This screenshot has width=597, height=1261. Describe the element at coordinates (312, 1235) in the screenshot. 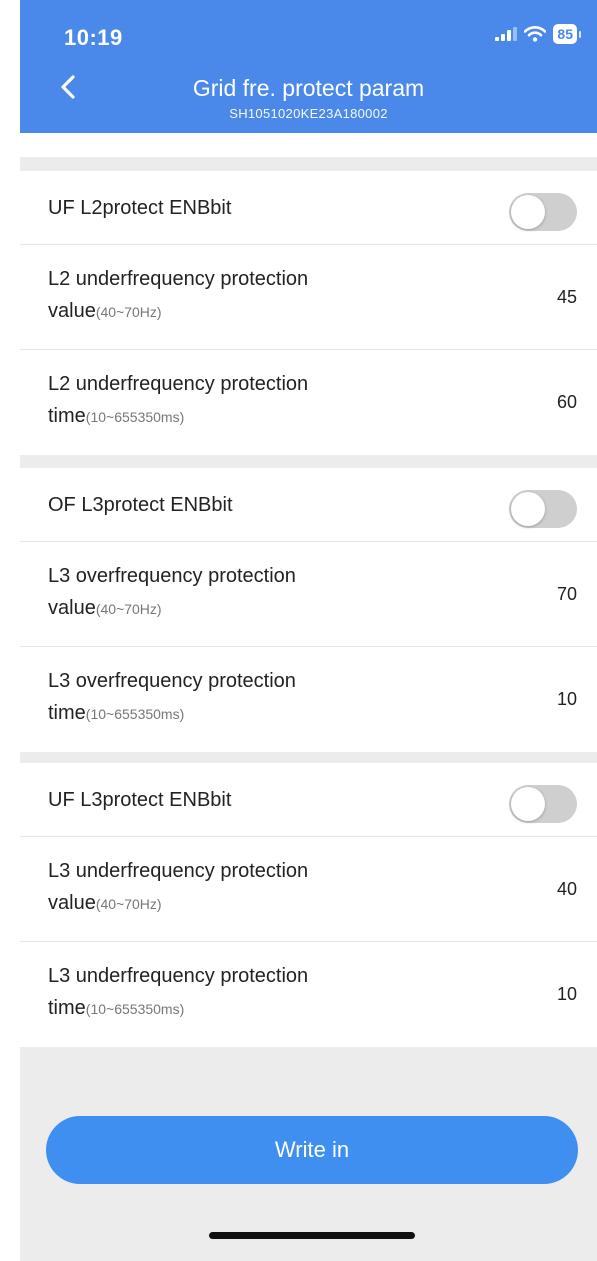

I see `home-indicator` at that location.